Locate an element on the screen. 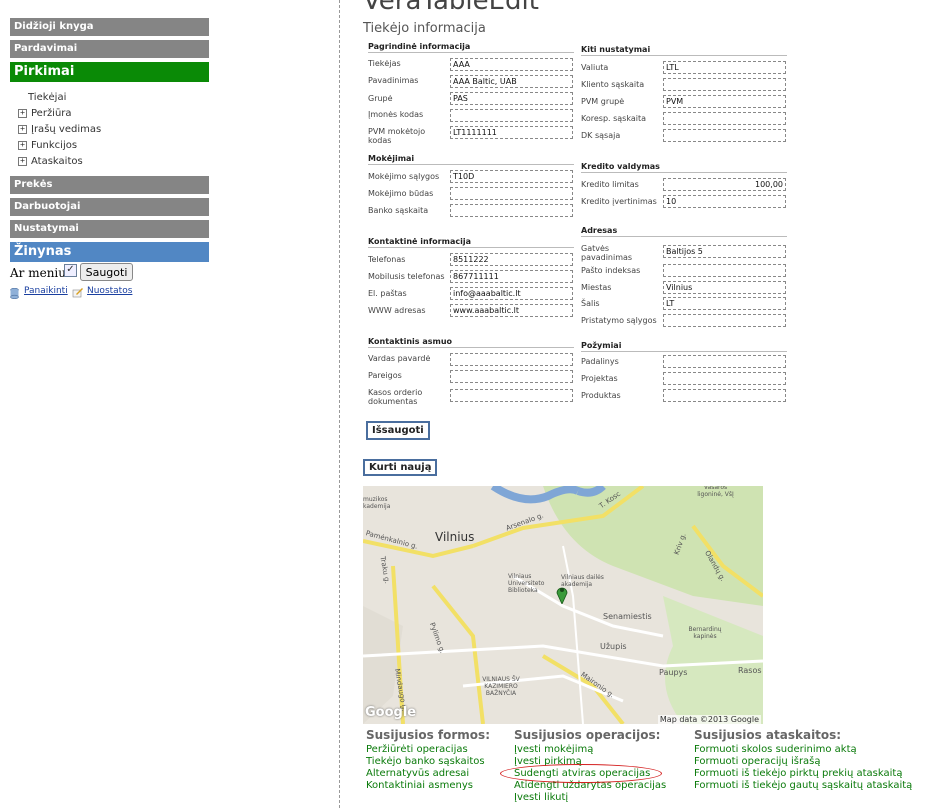 The width and height of the screenshot is (943, 808). sub-perziura: + Peržiūra is located at coordinates (45, 114).